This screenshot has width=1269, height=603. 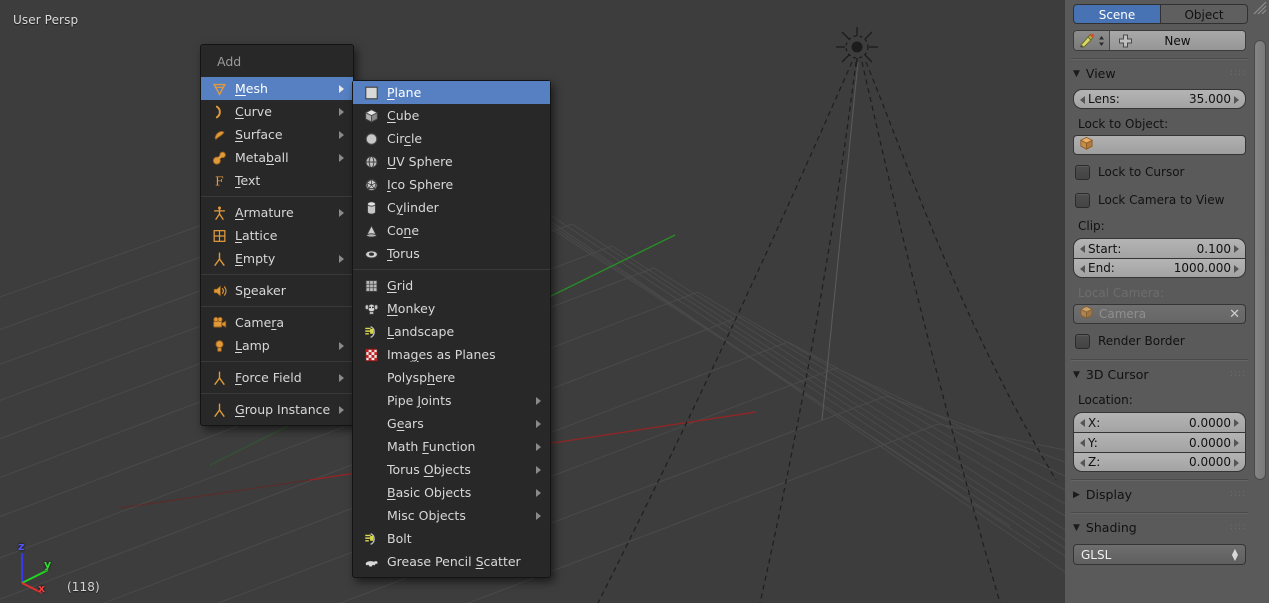 I want to click on menu-item-lattice: Lattice, so click(x=277, y=235).